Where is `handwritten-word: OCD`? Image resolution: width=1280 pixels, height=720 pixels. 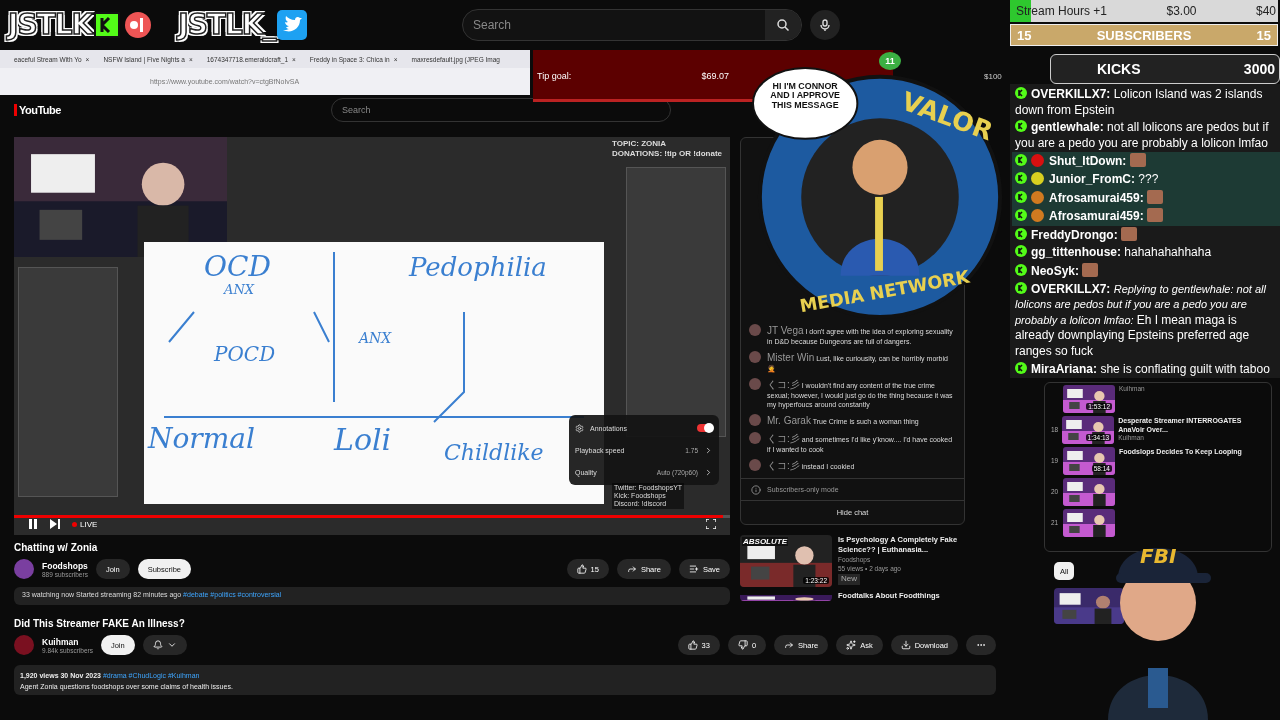
handwritten-word: OCD is located at coordinates (237, 266).